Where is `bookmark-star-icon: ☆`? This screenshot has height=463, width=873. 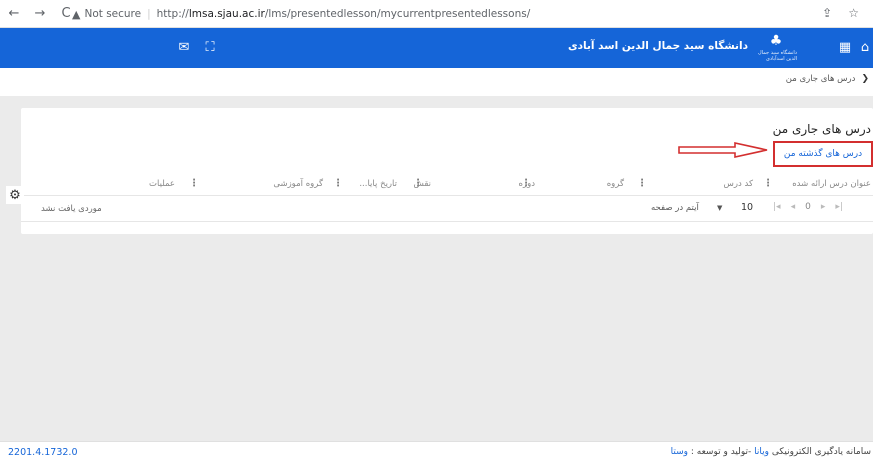
bookmark-star-icon: ☆ is located at coordinates (853, 13).